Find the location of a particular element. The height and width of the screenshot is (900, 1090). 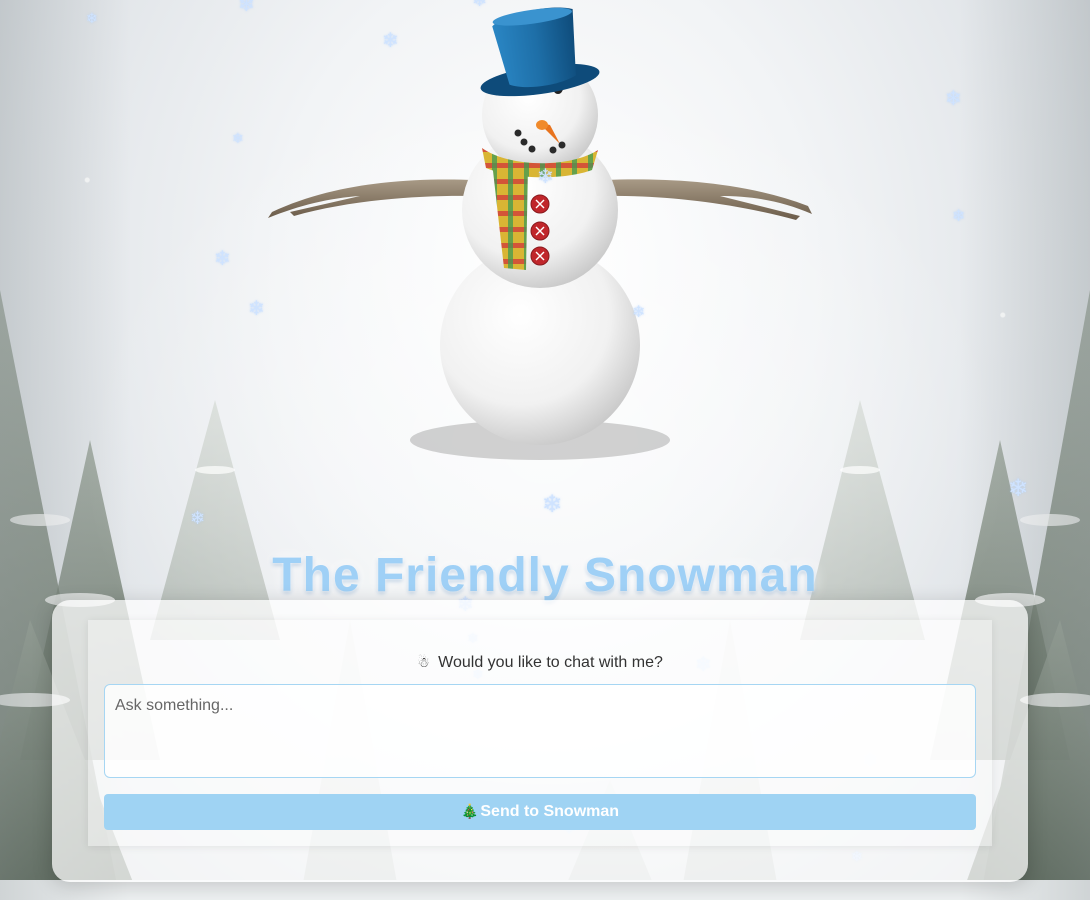

send-to-snowman-button: 🎄 Send to Snowman is located at coordinates (540, 812).